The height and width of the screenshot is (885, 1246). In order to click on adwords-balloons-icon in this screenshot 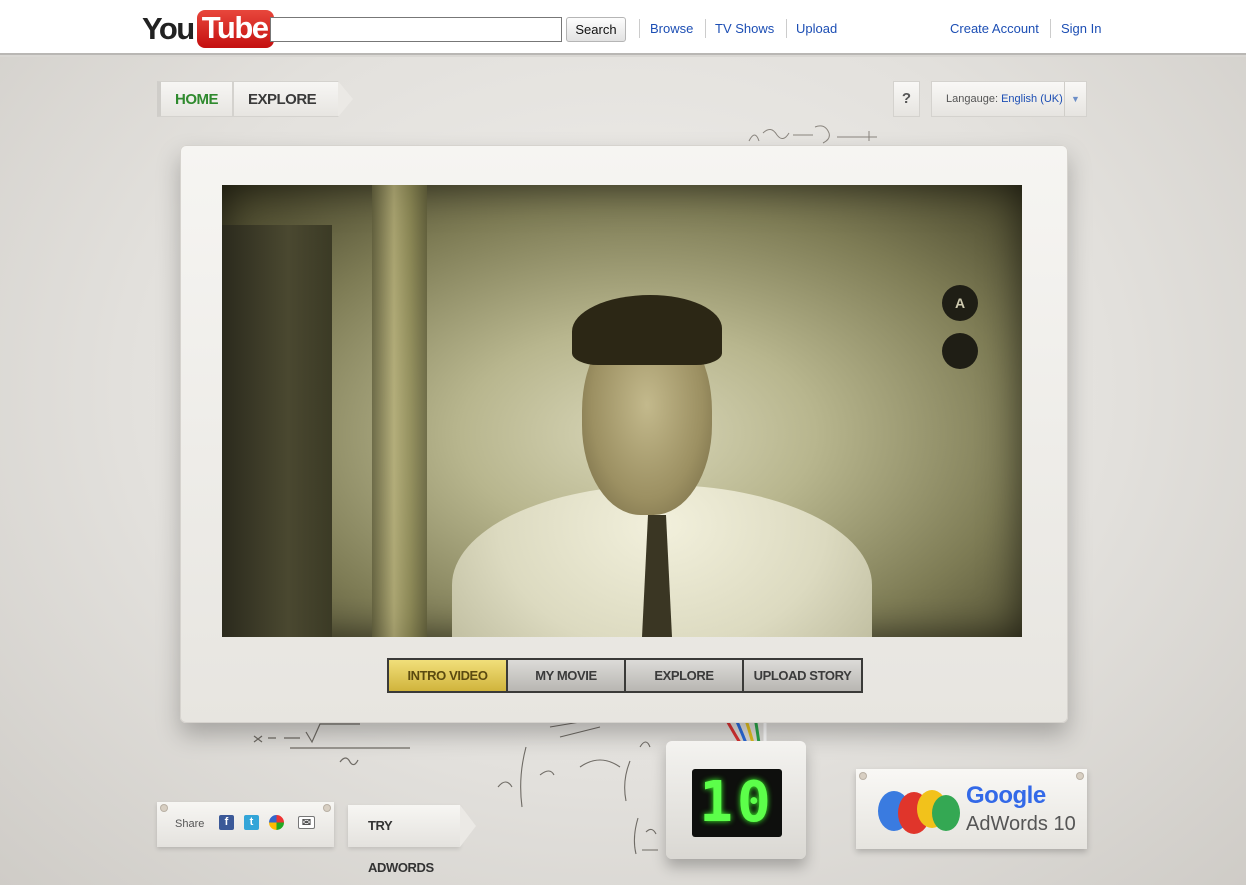, I will do `click(919, 812)`.